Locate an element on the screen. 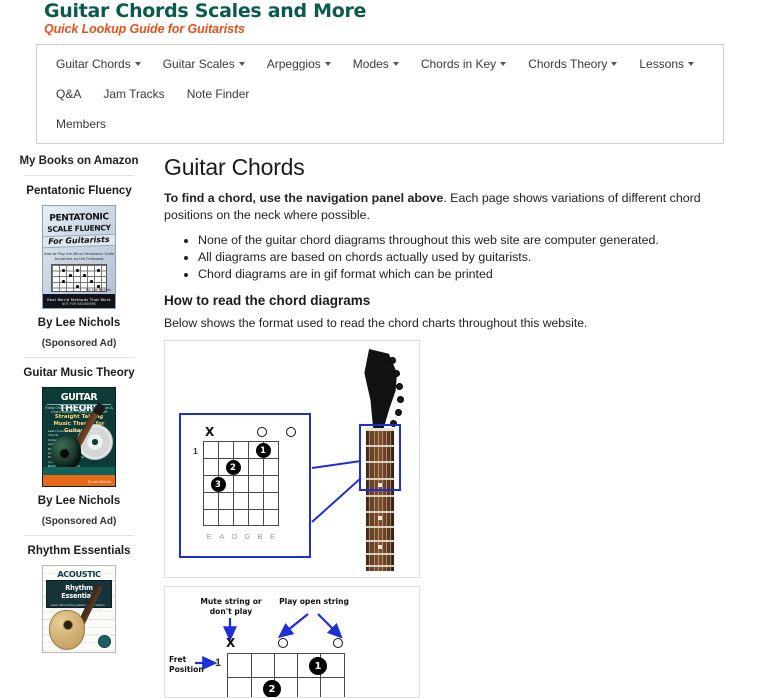 Image resolution: width=760 pixels, height=698 pixels. guitar-neck-photo is located at coordinates (383, 460).